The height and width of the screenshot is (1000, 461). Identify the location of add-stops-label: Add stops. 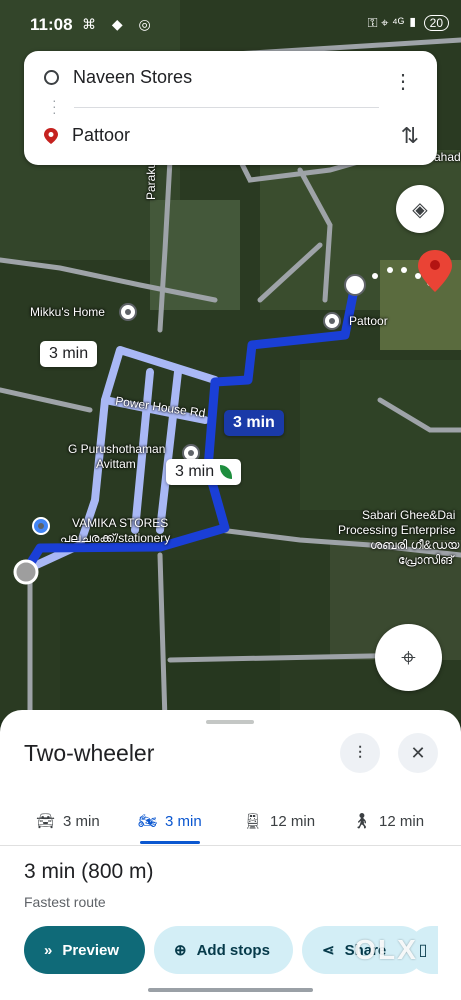
(233, 950).